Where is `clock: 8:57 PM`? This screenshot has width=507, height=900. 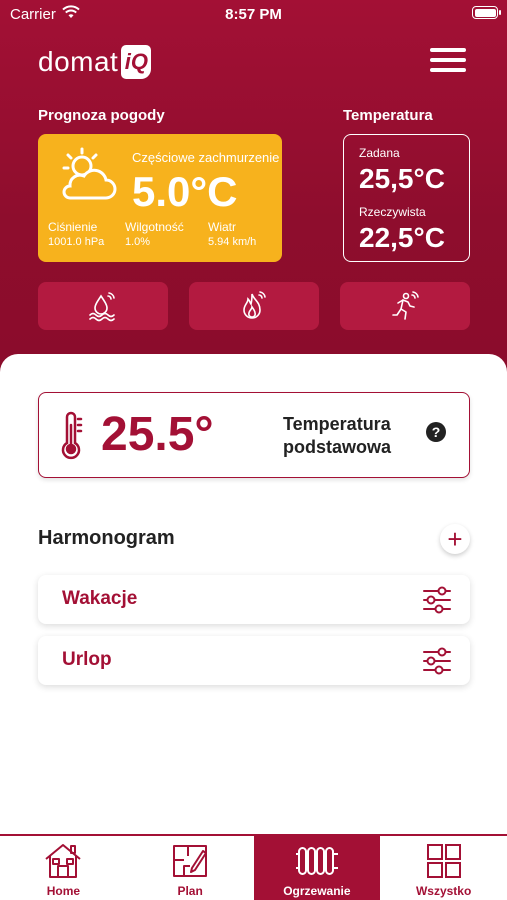
clock: 8:57 PM is located at coordinates (253, 14).